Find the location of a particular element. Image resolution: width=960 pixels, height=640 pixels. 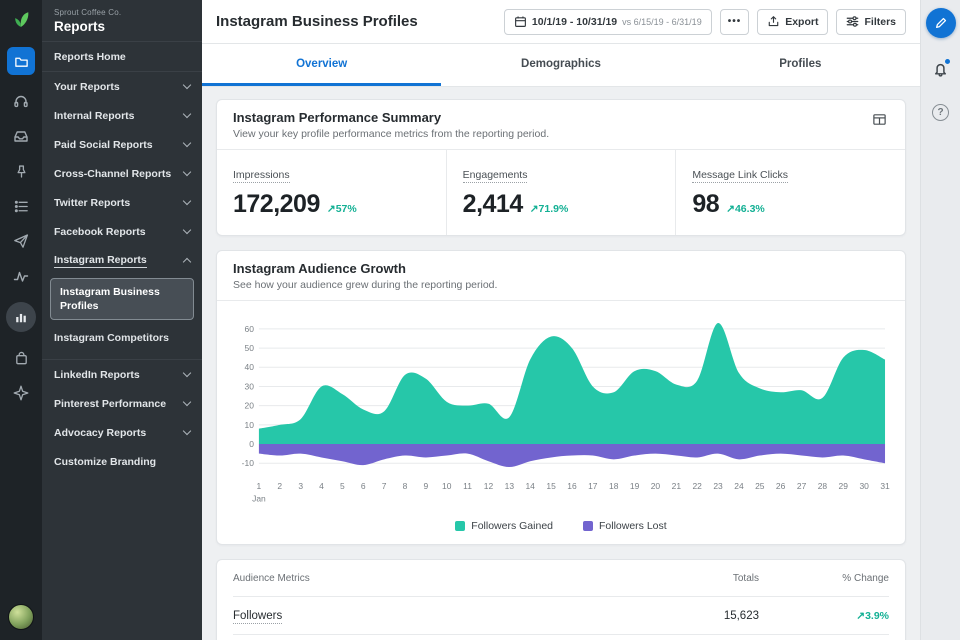

sidebar-item-label: Paid Social Reports is located at coordinates (103, 144).